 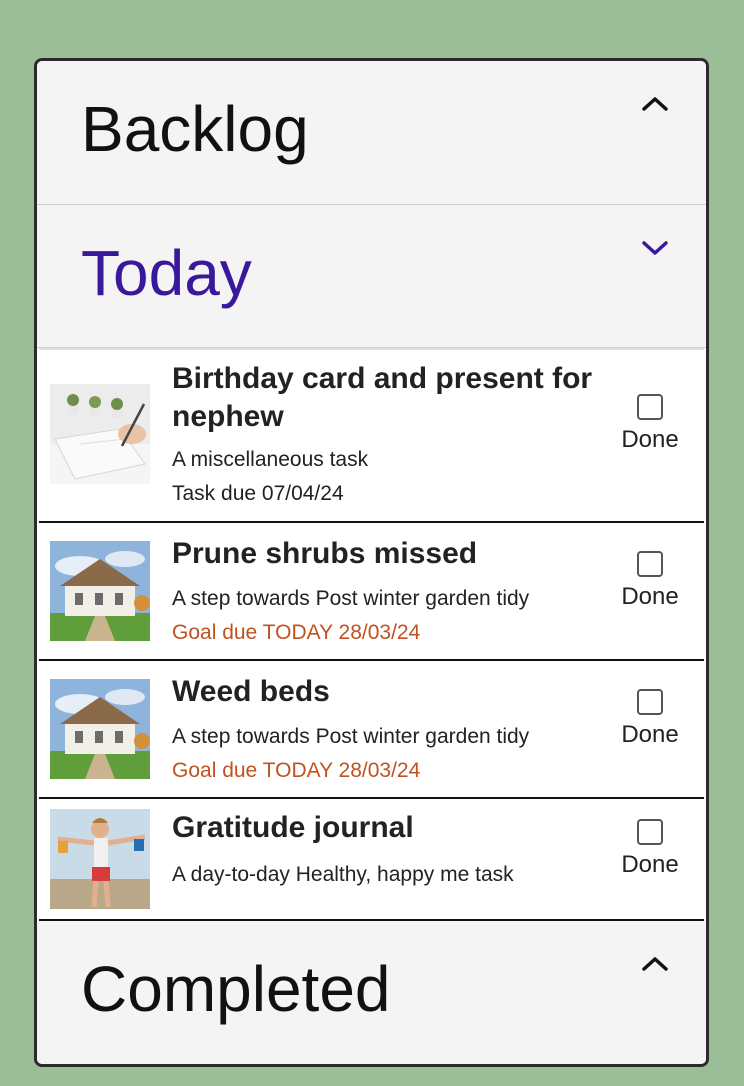 I want to click on section-title-today: Today, so click(x=166, y=273).